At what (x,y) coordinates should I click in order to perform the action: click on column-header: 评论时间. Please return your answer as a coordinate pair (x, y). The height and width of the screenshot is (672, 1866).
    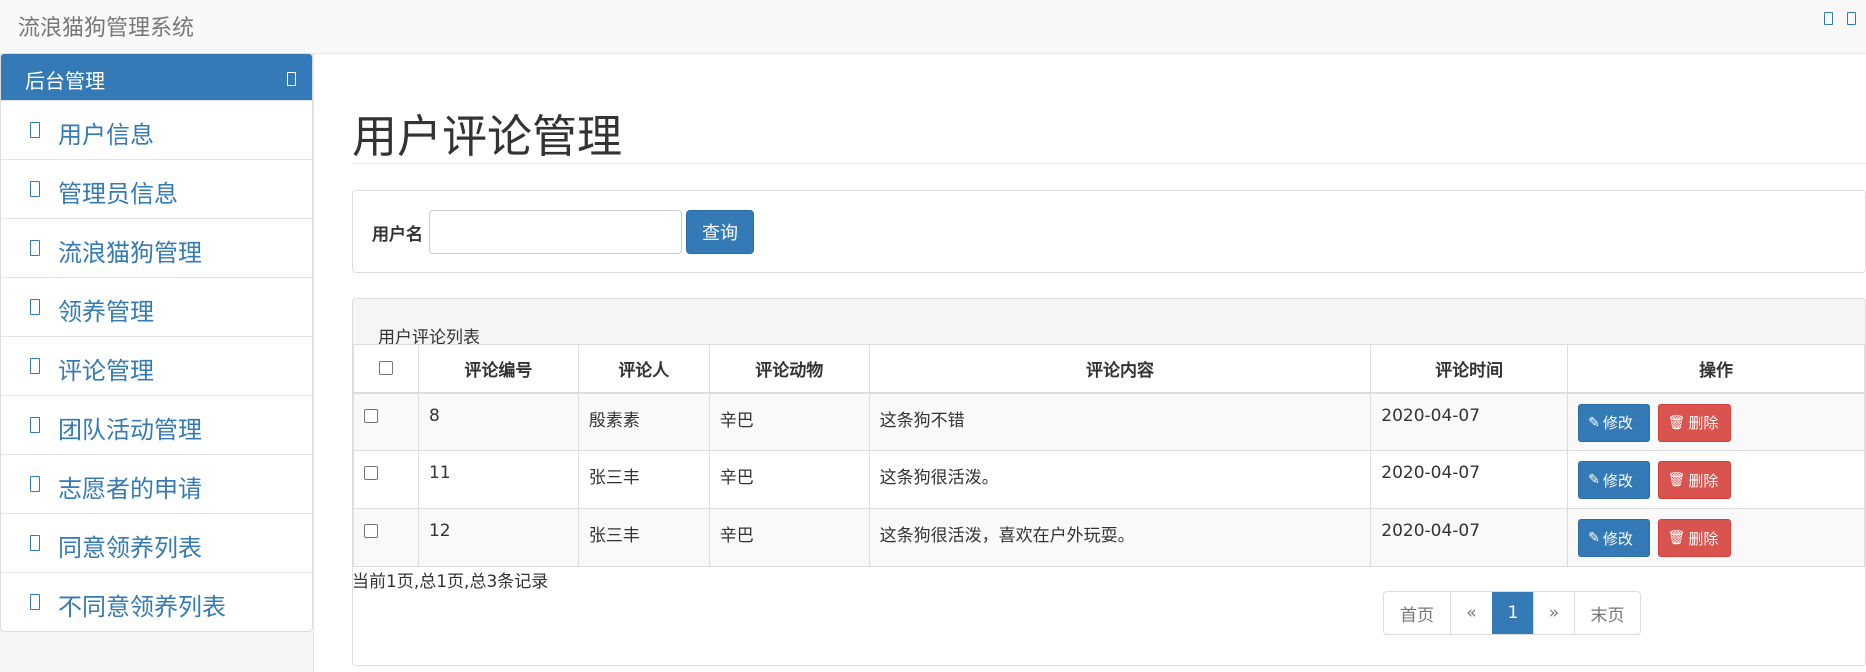
    Looking at the image, I should click on (1469, 369).